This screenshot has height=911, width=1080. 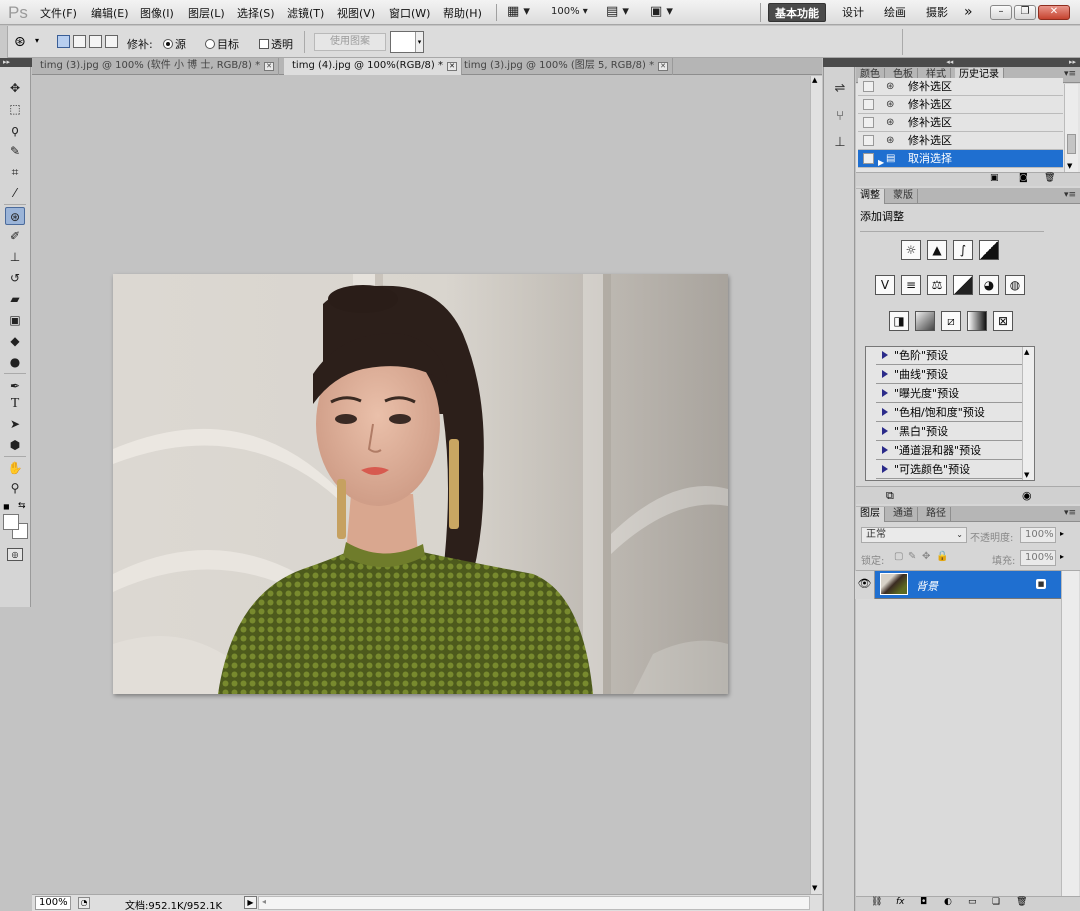 I want to click on quick-mask-icon: ◎, so click(x=15, y=554).